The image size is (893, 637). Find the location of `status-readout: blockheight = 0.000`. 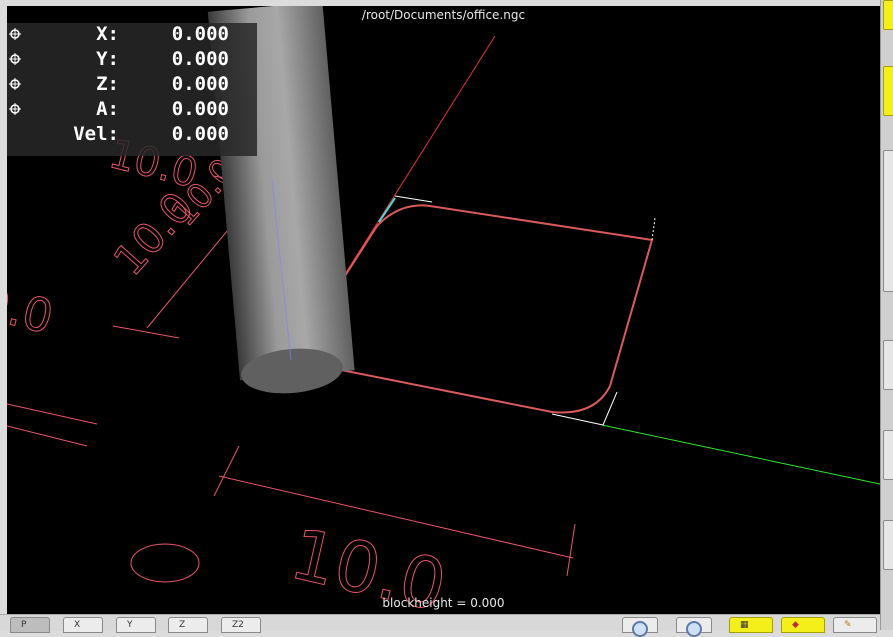

status-readout: blockheight = 0.000 is located at coordinates (443, 603).